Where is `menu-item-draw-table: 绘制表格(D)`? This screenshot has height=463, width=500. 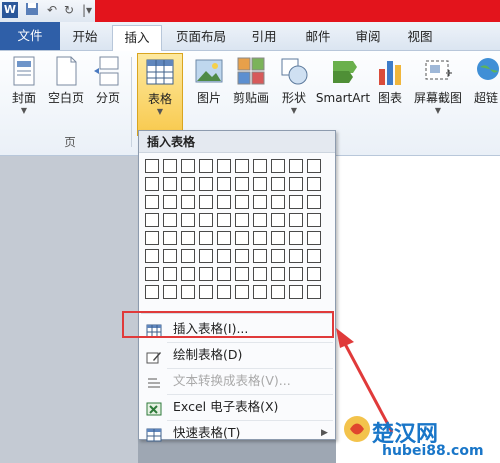
menu-item-draw-table: 绘制表格(D) is located at coordinates (237, 355).